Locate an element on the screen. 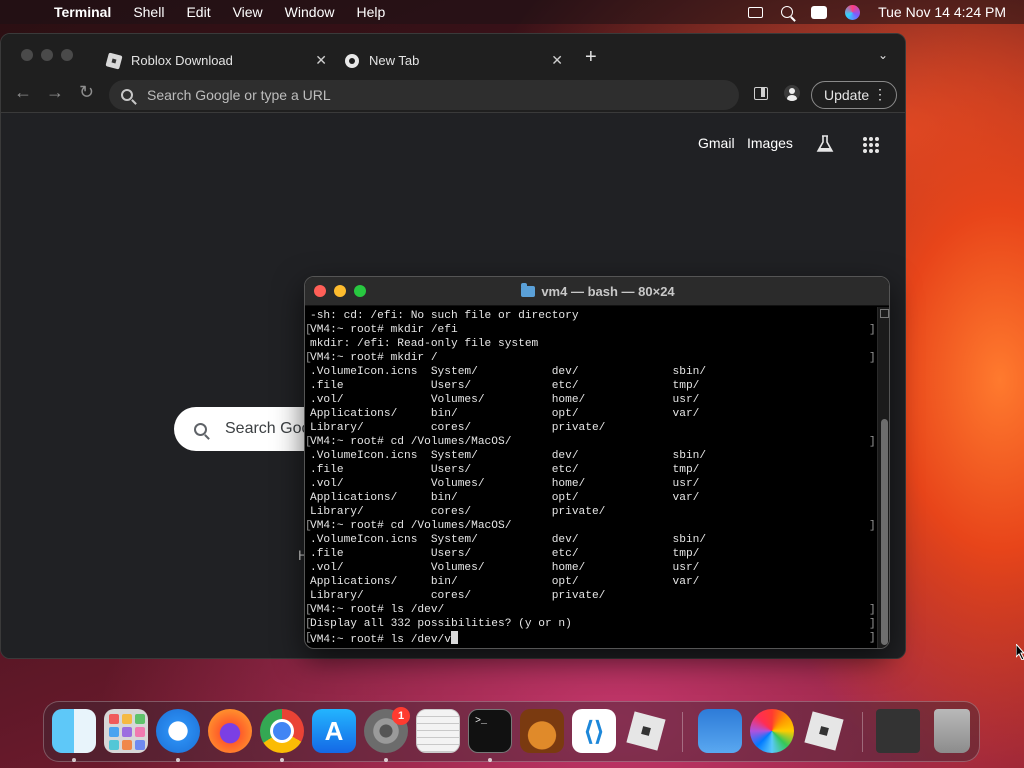 Image resolution: width=1024 pixels, height=768 pixels. menu-app-terminal: Terminal is located at coordinates (82, 12).